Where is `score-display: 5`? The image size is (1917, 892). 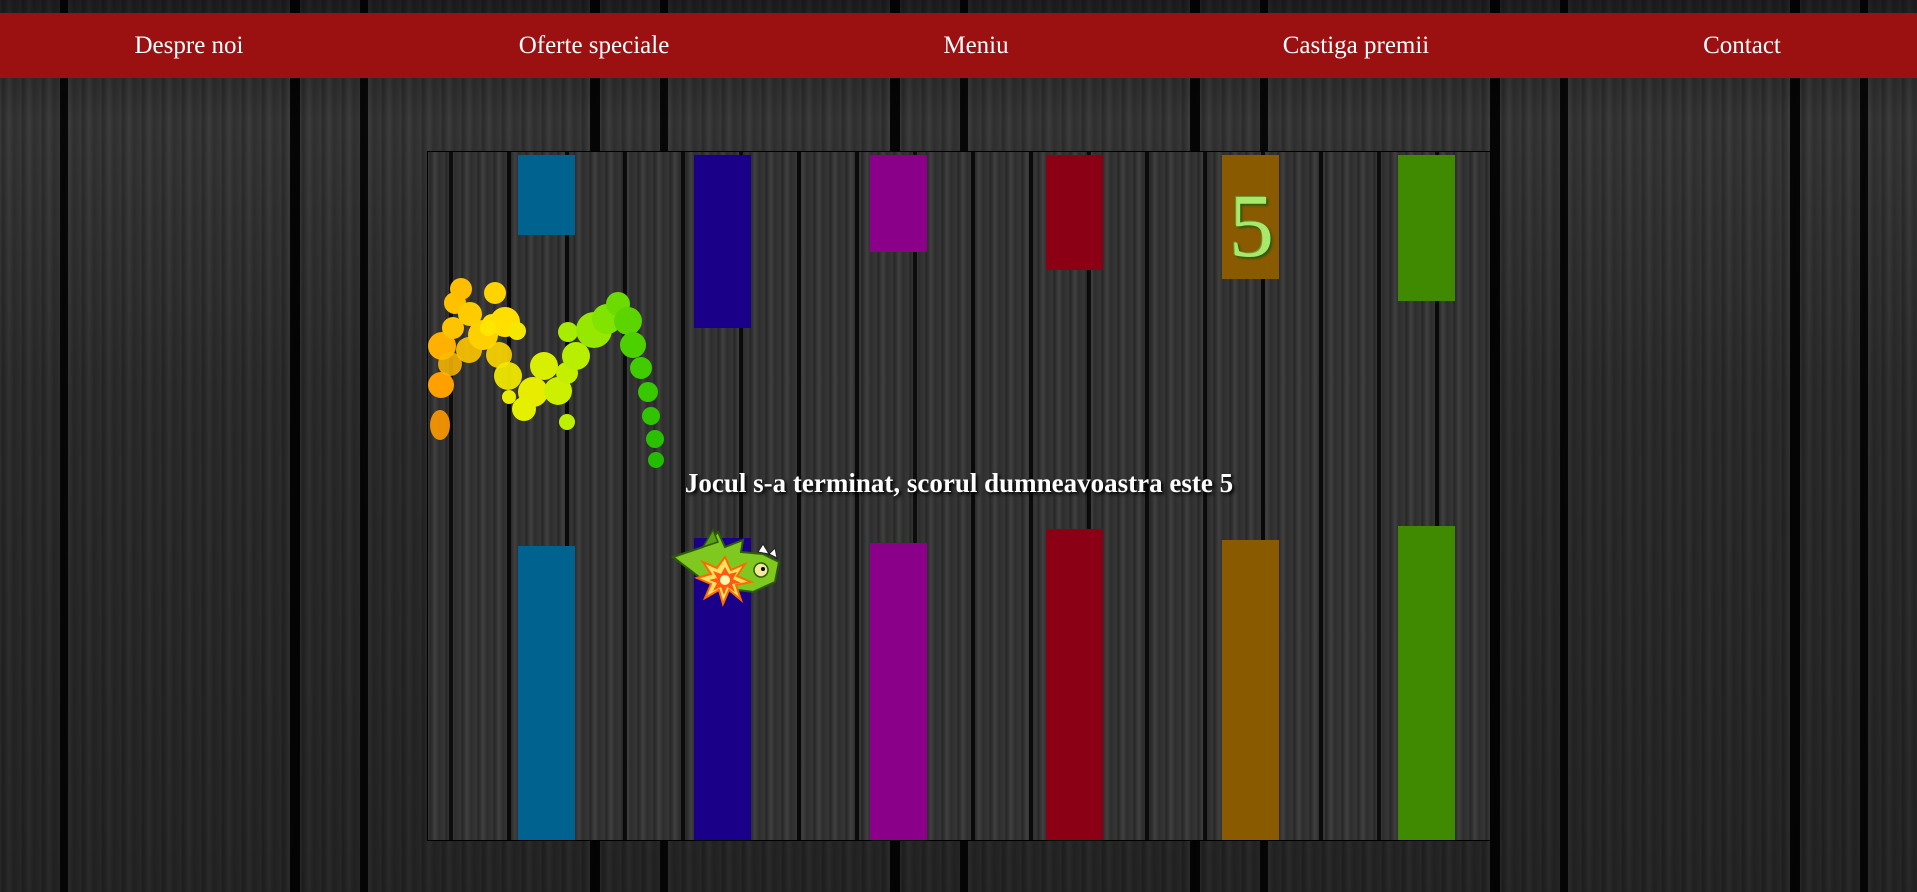 score-display: 5 is located at coordinates (1251, 226).